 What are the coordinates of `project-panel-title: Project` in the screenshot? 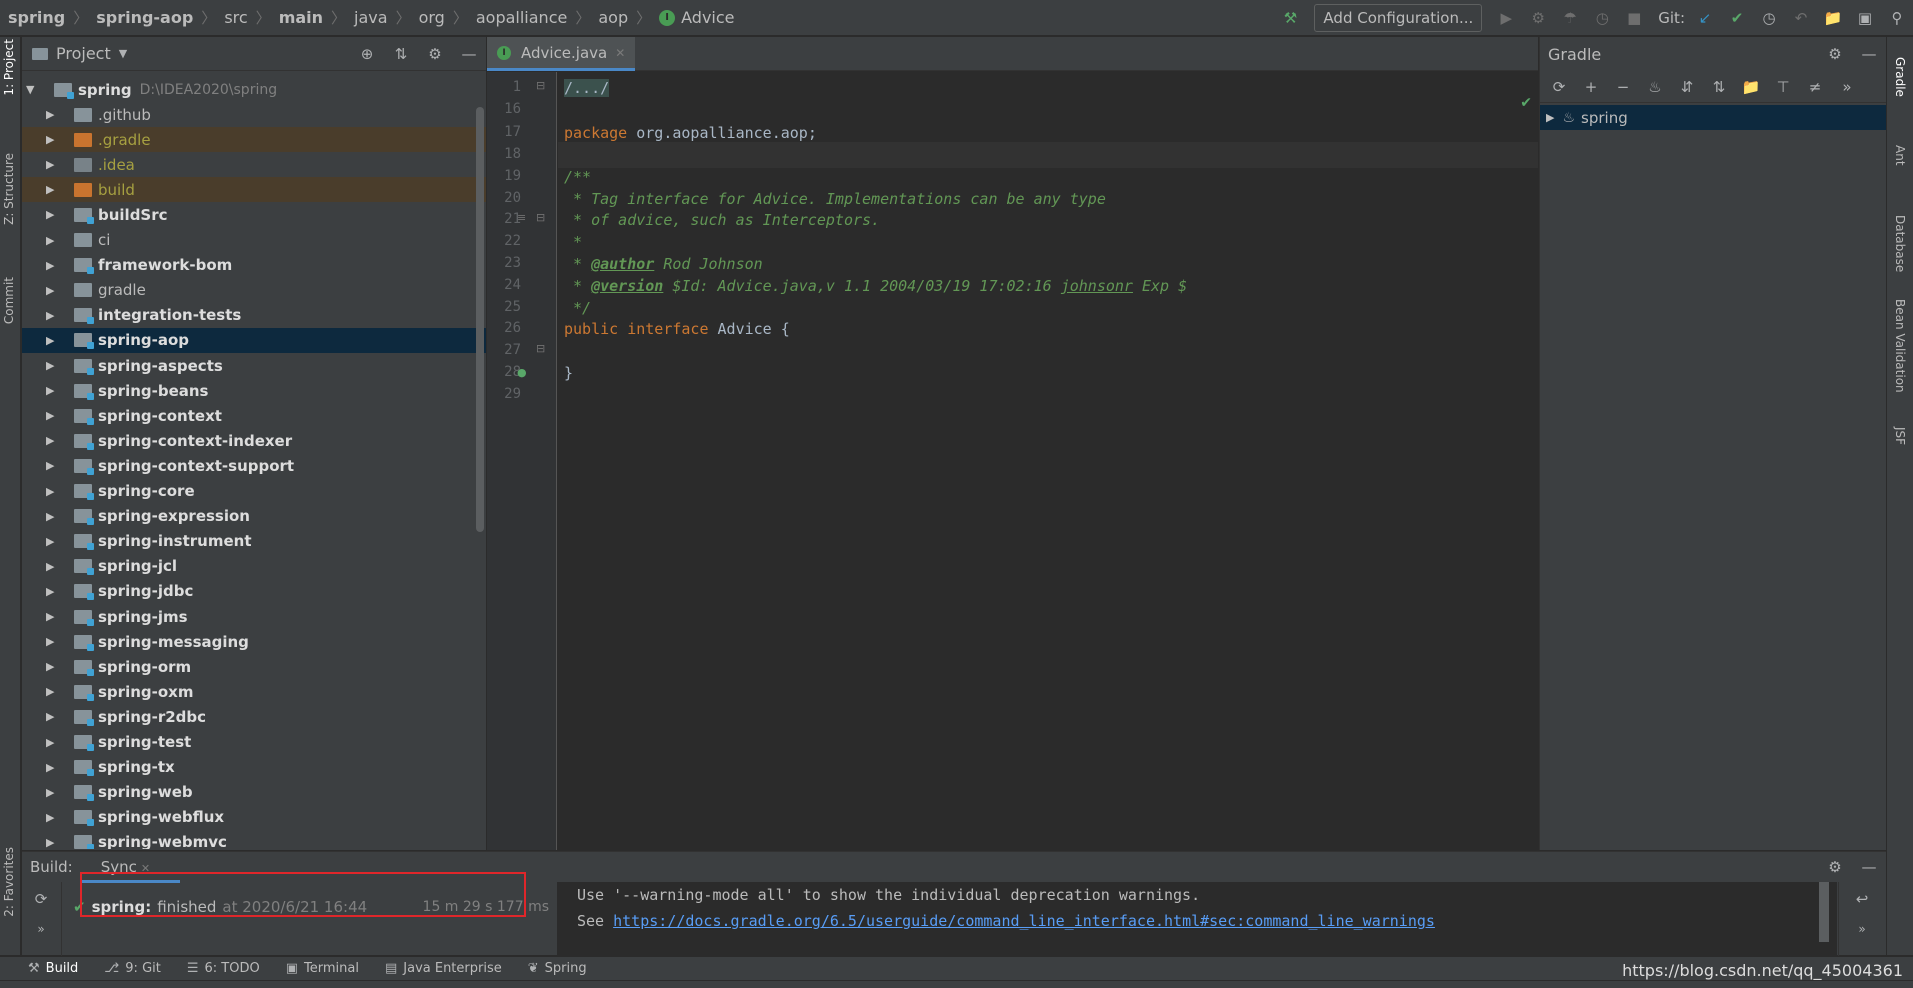 It's located at (83, 53).